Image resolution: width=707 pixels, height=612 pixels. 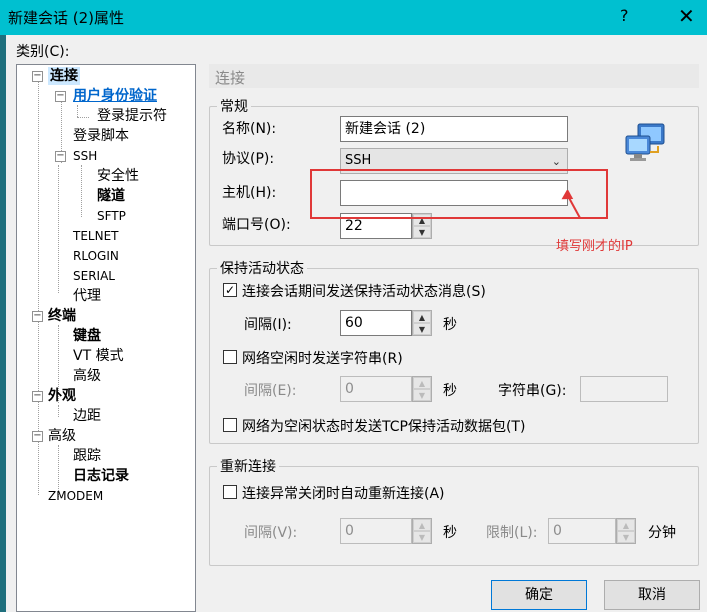 I want to click on tree-item-trace: 跟踪, so click(x=87, y=456).